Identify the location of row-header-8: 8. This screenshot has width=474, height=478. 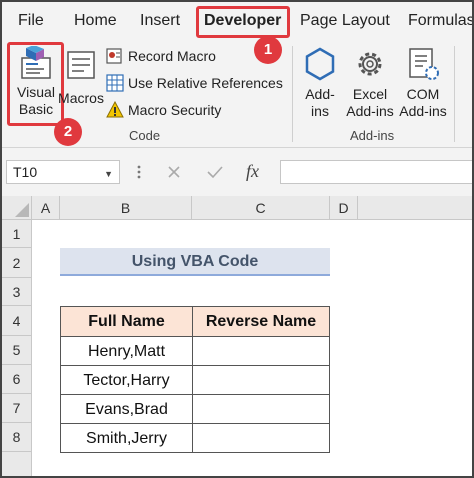
(17, 437).